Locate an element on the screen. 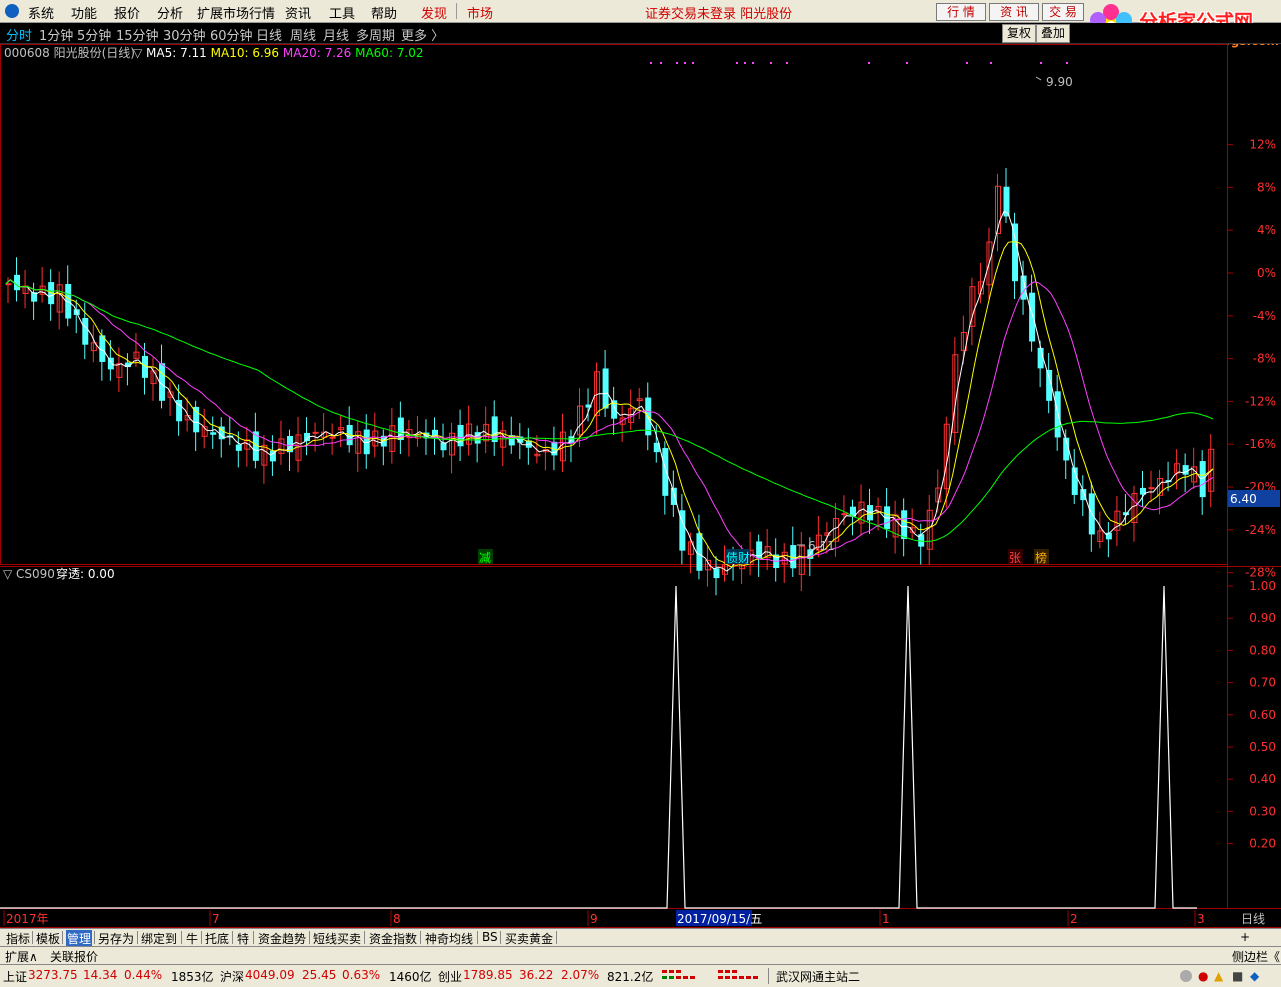  tab-fund-trend: 资金趋势 is located at coordinates (282, 938).